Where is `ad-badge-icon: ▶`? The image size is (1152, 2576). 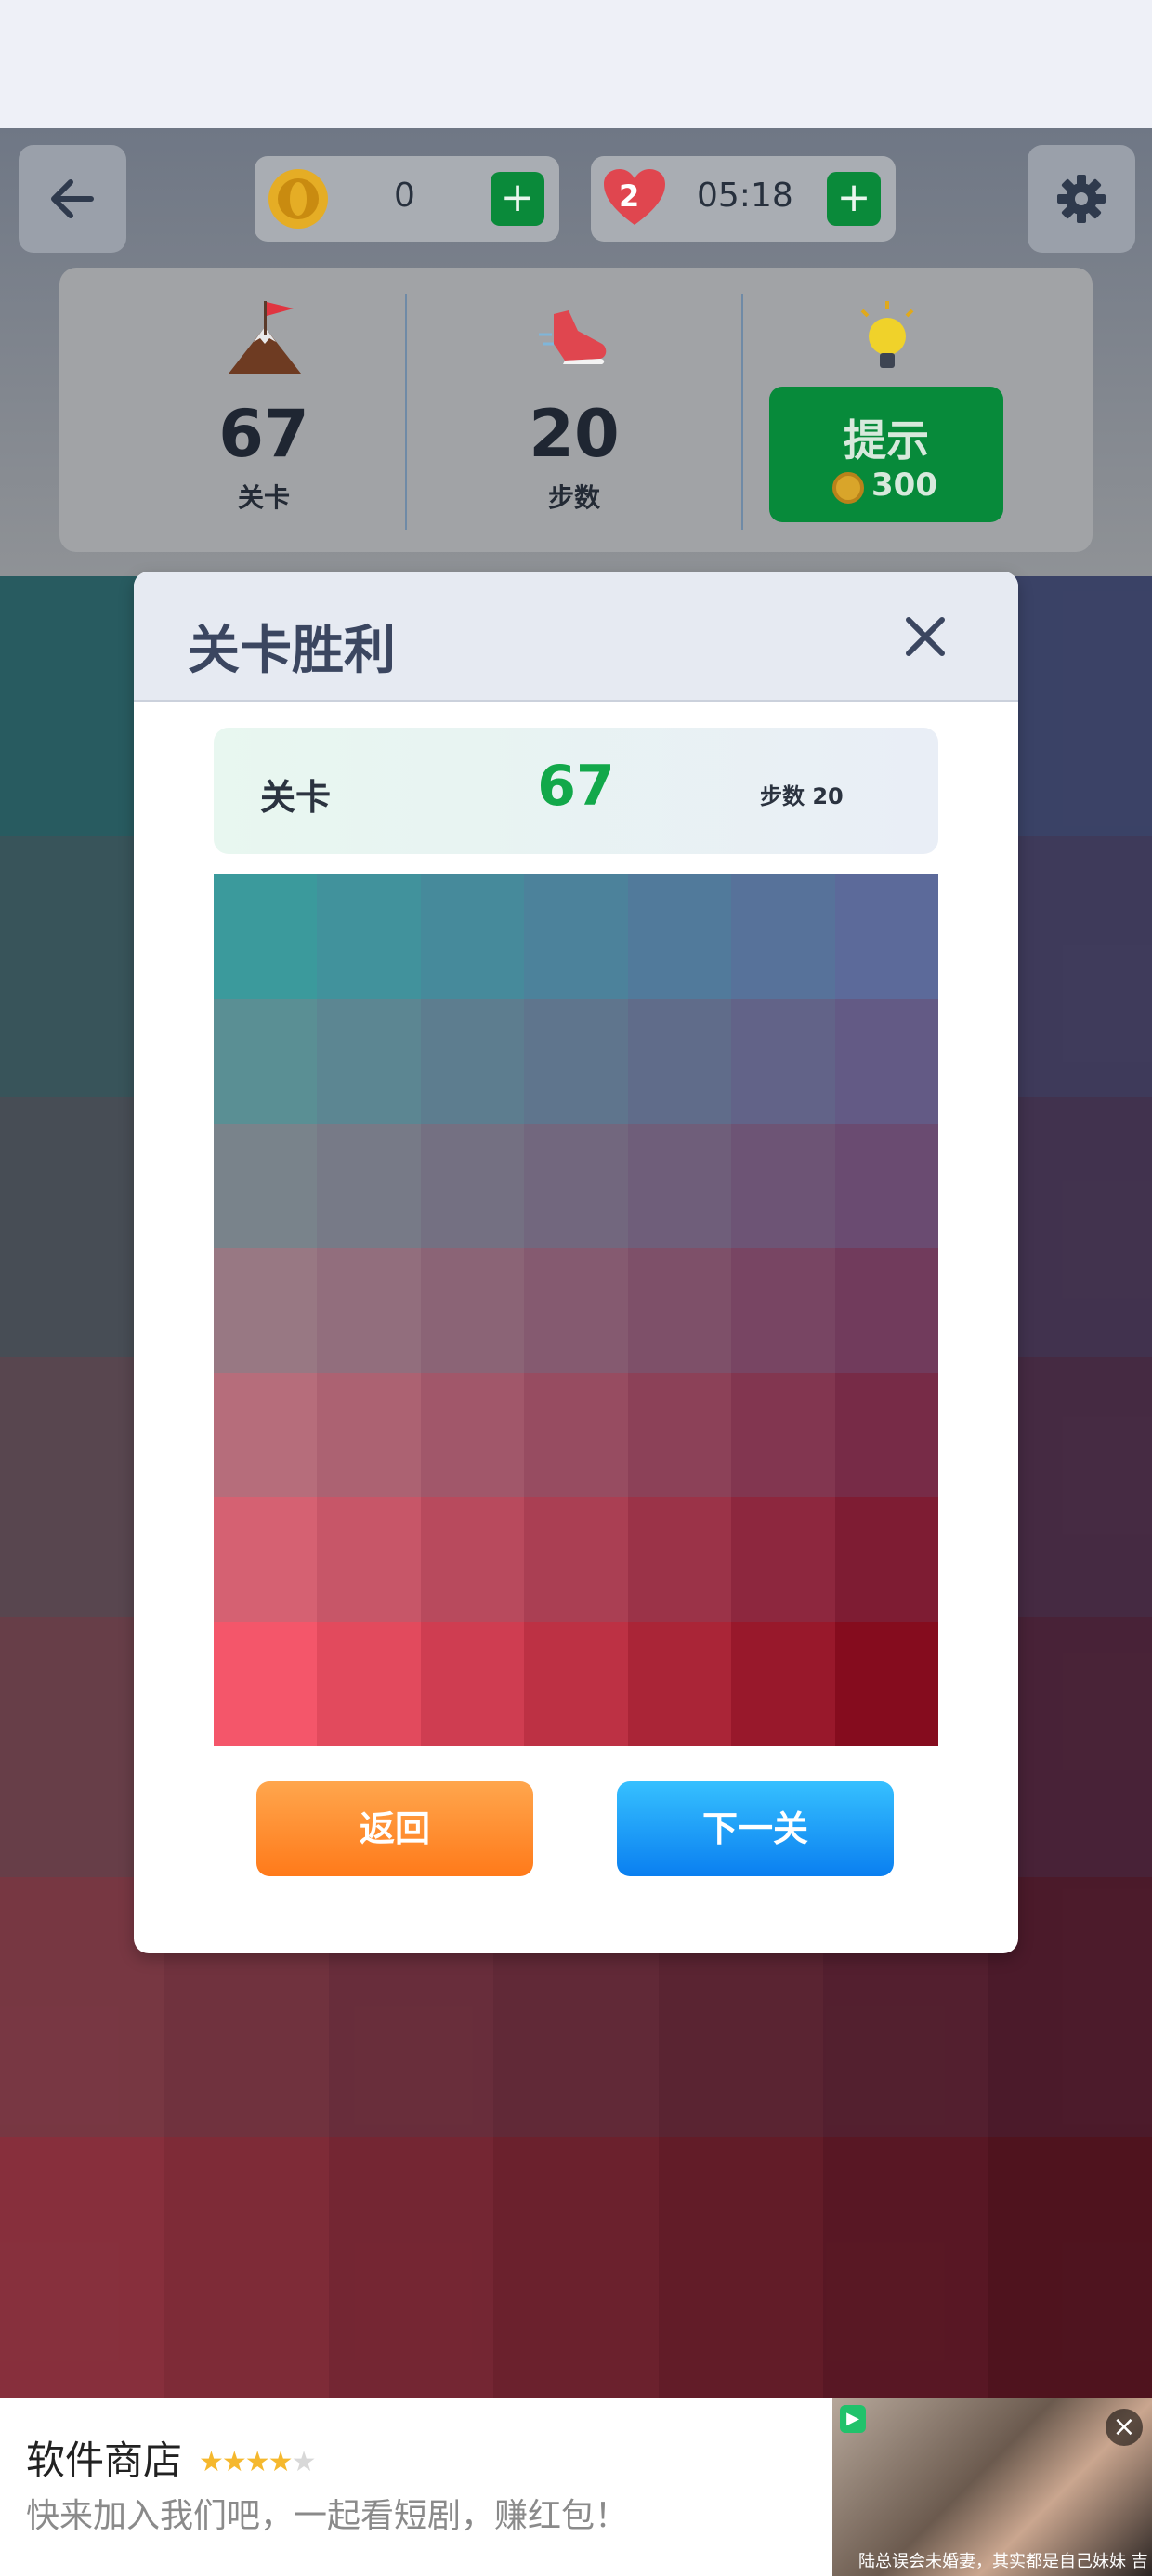
ad-badge-icon: ▶ is located at coordinates (853, 2419).